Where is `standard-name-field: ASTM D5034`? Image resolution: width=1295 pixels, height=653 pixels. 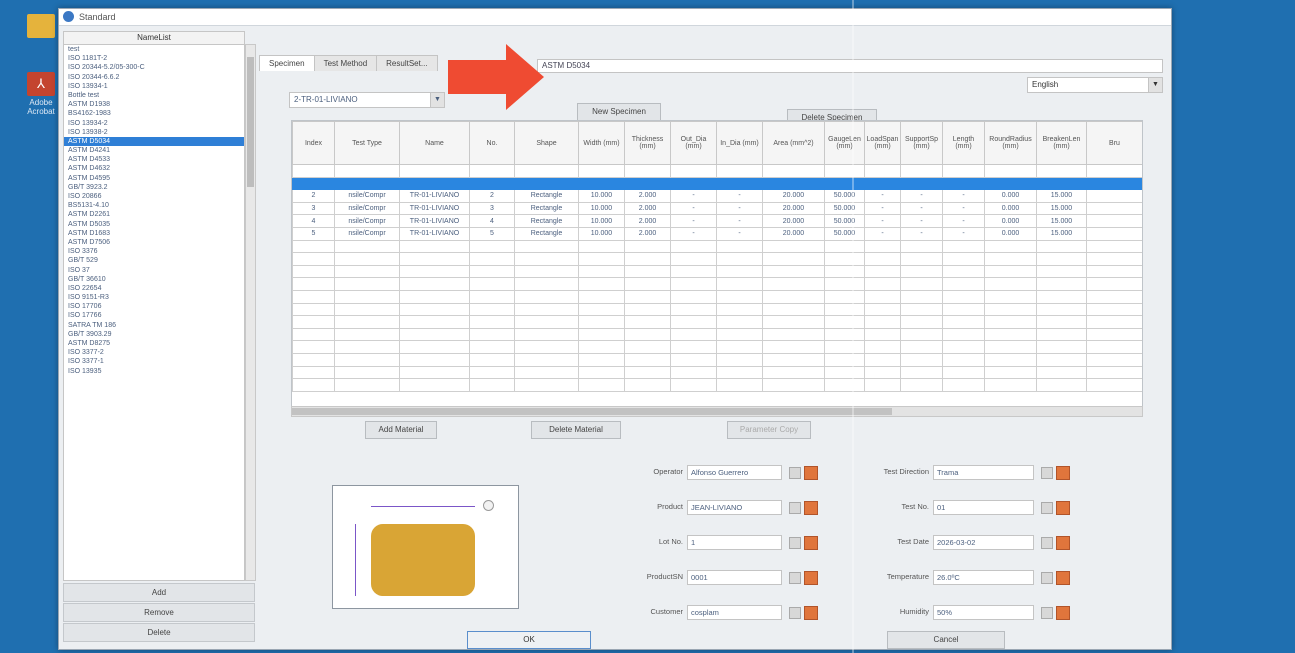 standard-name-field: ASTM D5034 is located at coordinates (850, 66).